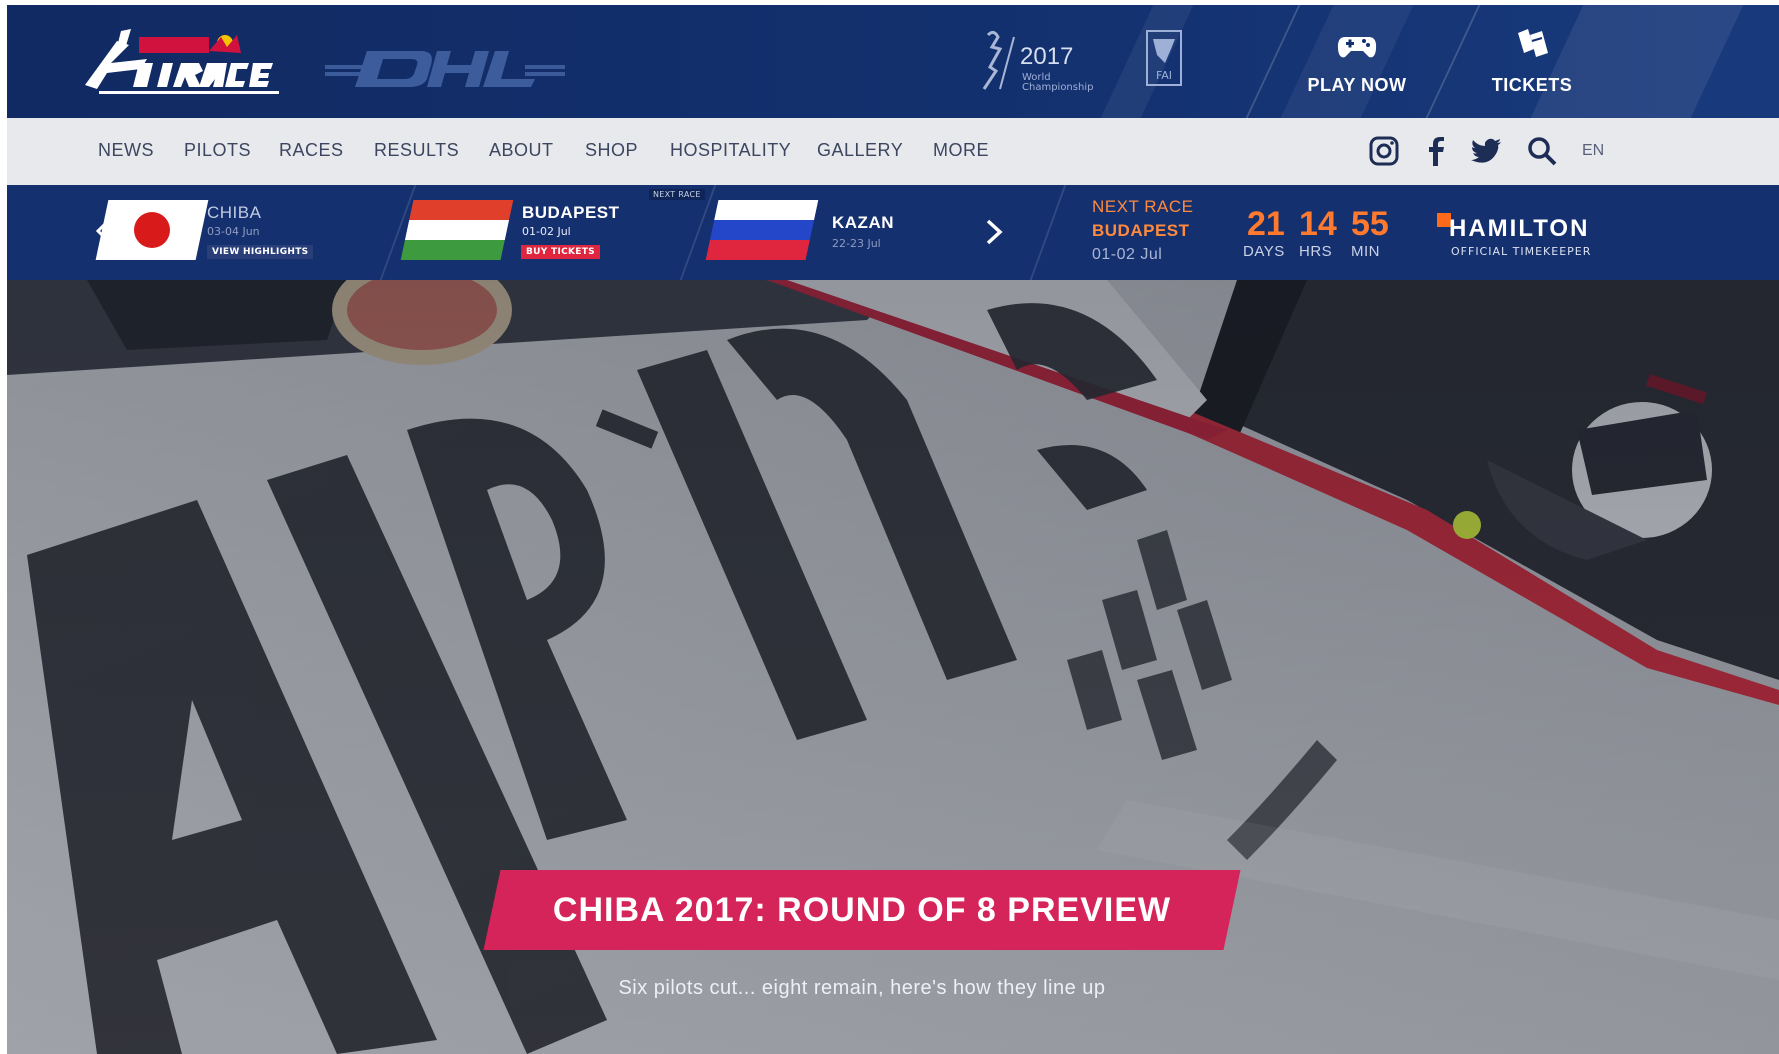 This screenshot has width=1779, height=1054. What do you see at coordinates (1436, 151) in the screenshot?
I see `facebook-icon` at bounding box center [1436, 151].